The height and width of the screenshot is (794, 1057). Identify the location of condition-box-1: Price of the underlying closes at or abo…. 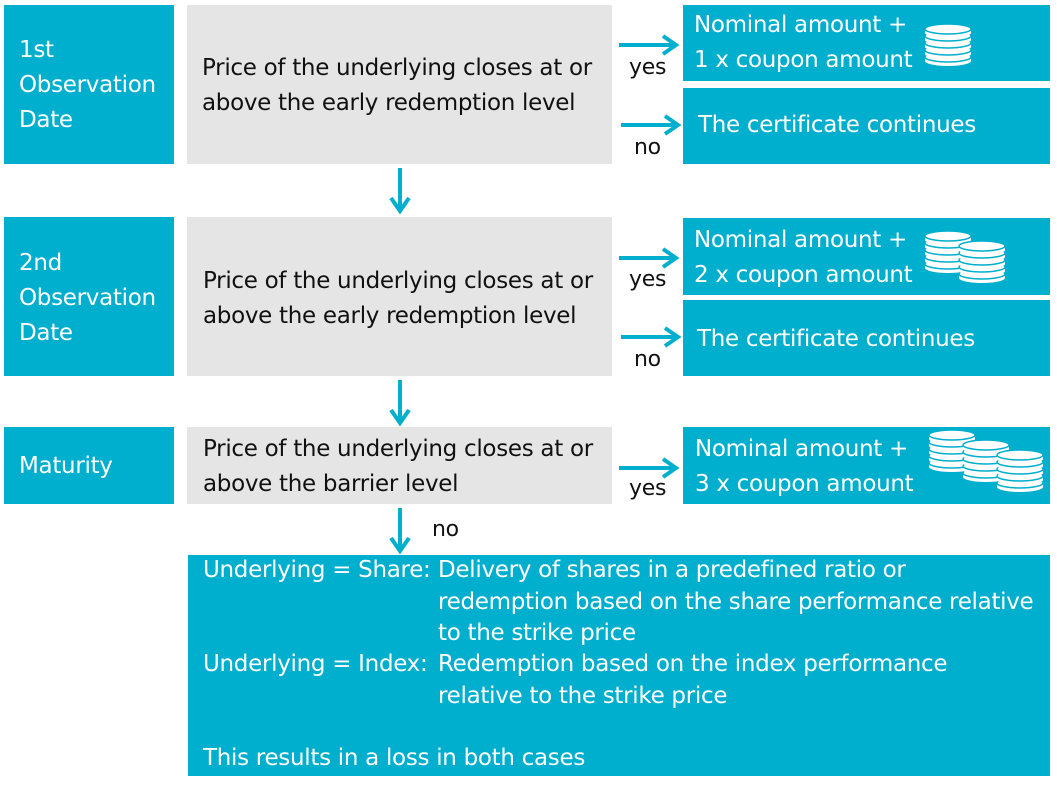
(399, 84).